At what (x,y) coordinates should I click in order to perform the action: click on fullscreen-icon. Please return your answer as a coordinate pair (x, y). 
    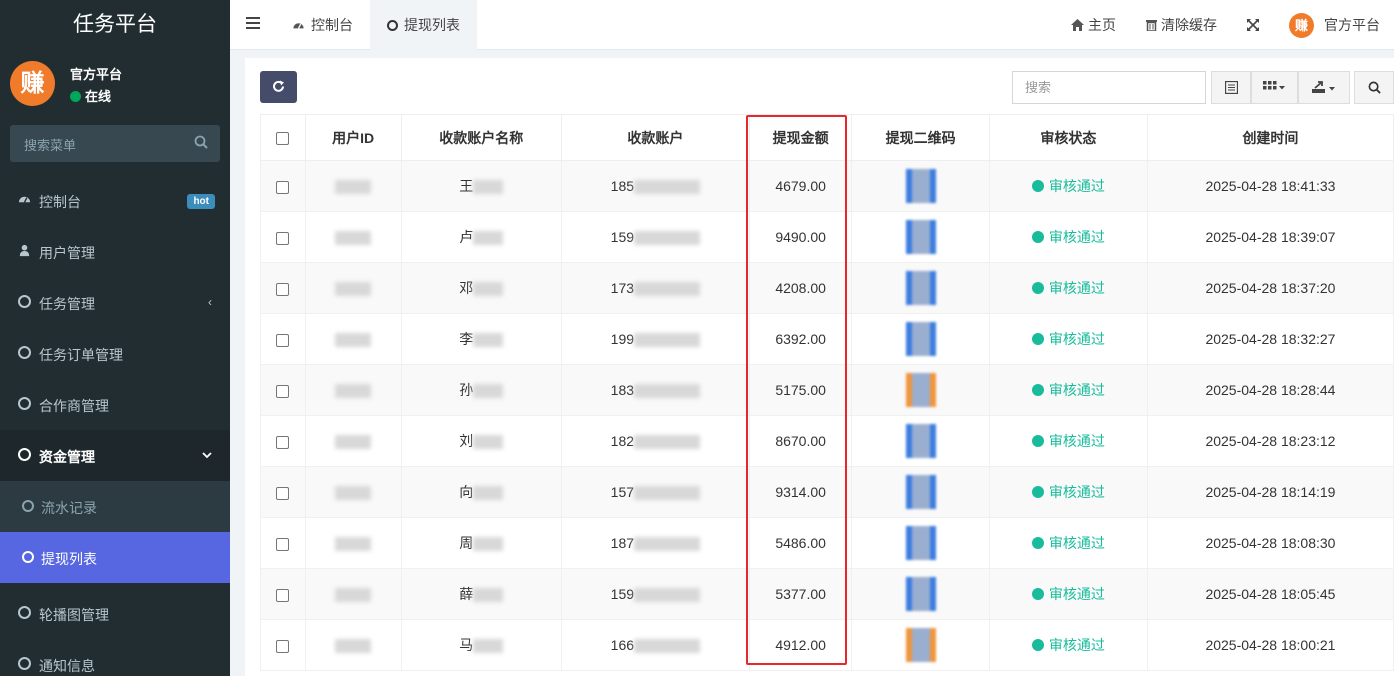
    Looking at the image, I should click on (1253, 25).